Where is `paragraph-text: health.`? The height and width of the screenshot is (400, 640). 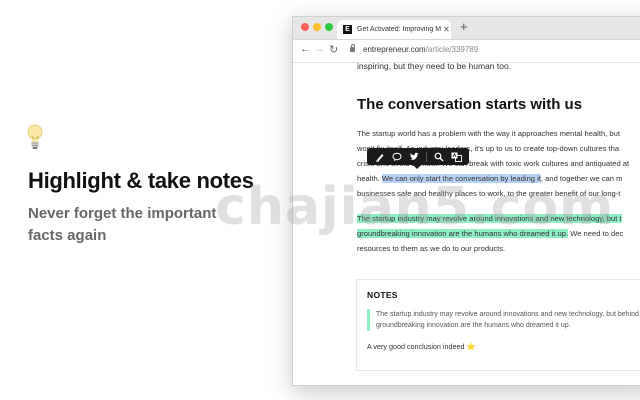
paragraph-text: health. is located at coordinates (369, 178).